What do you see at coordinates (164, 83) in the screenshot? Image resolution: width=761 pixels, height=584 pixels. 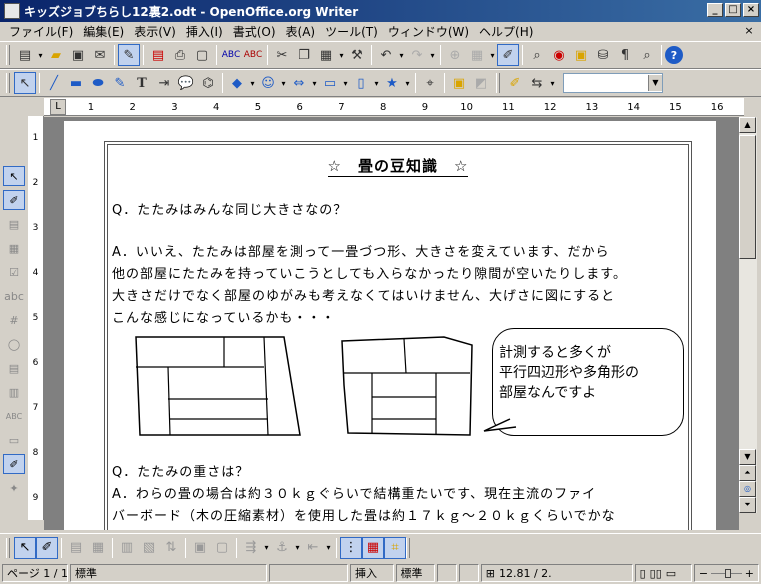 I see `vertical-text-icon: ⇥` at bounding box center [164, 83].